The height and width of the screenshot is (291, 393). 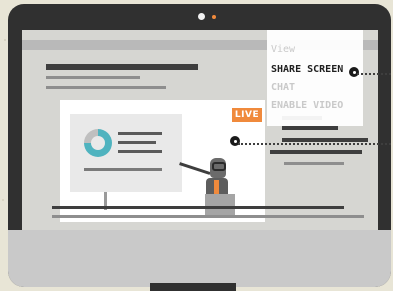 I want to click on body-text-line, so click(x=106, y=87).